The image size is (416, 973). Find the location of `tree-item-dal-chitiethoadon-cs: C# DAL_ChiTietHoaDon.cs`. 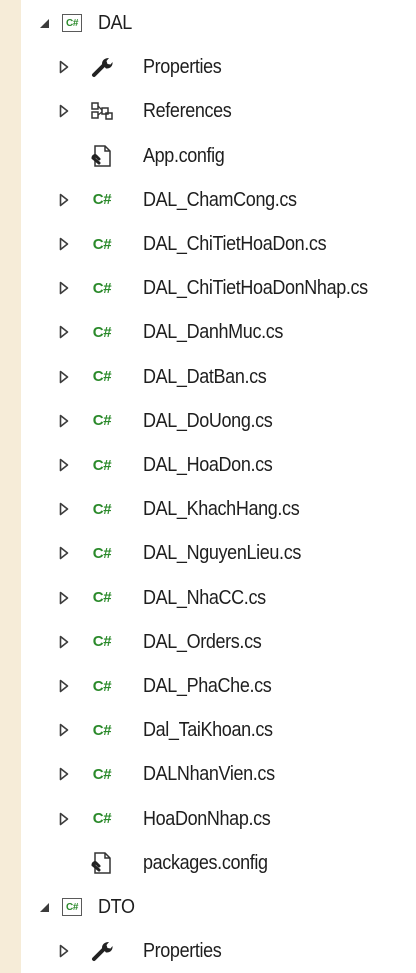

tree-item-dal-chitiethoadon-cs: C# DAL_ChiTietHoaDon.cs is located at coordinates (208, 244).